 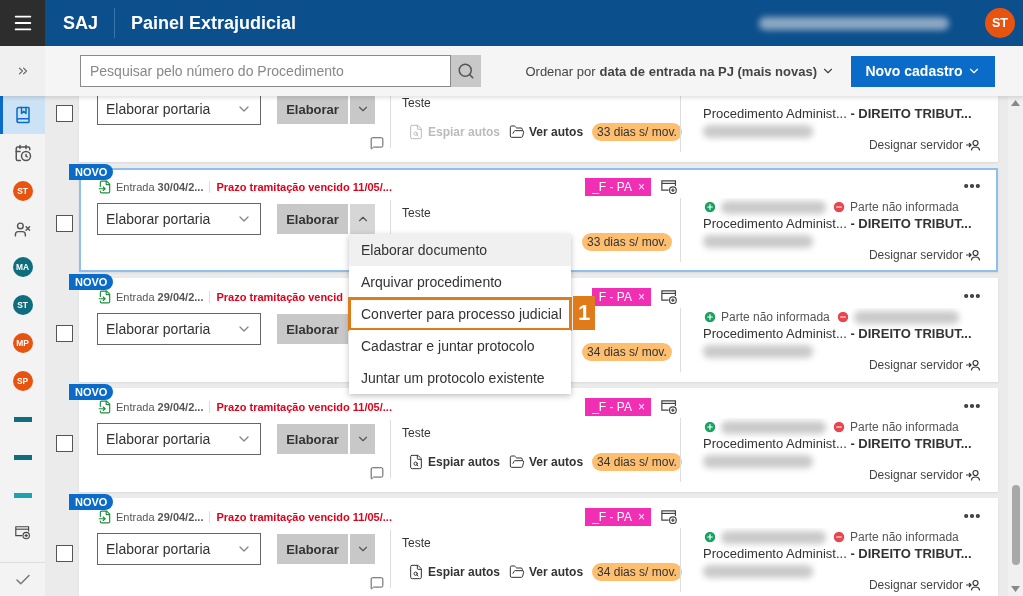 I want to click on search-button, so click(x=466, y=71).